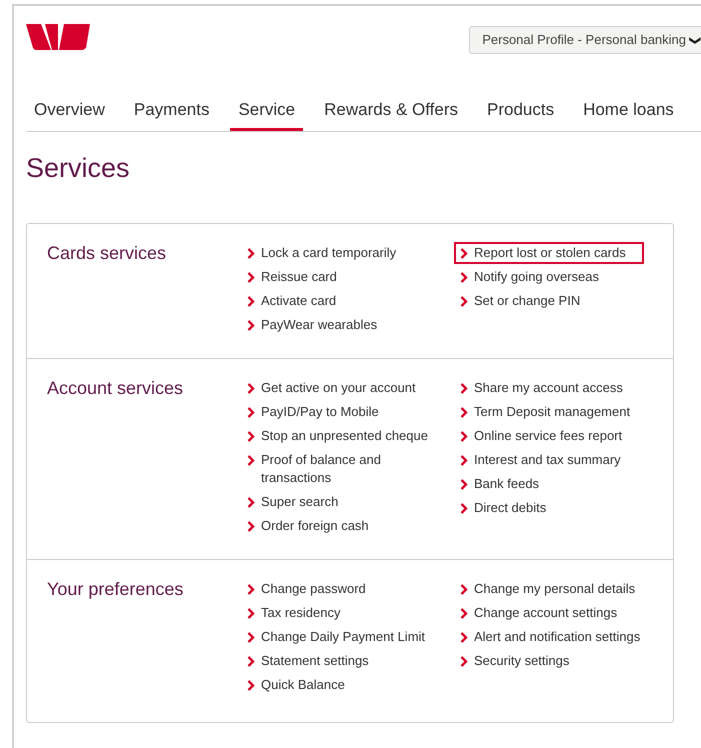 The height and width of the screenshot is (748, 701). Describe the element at coordinates (541, 388) in the screenshot. I see `service-link: Share my account access` at that location.